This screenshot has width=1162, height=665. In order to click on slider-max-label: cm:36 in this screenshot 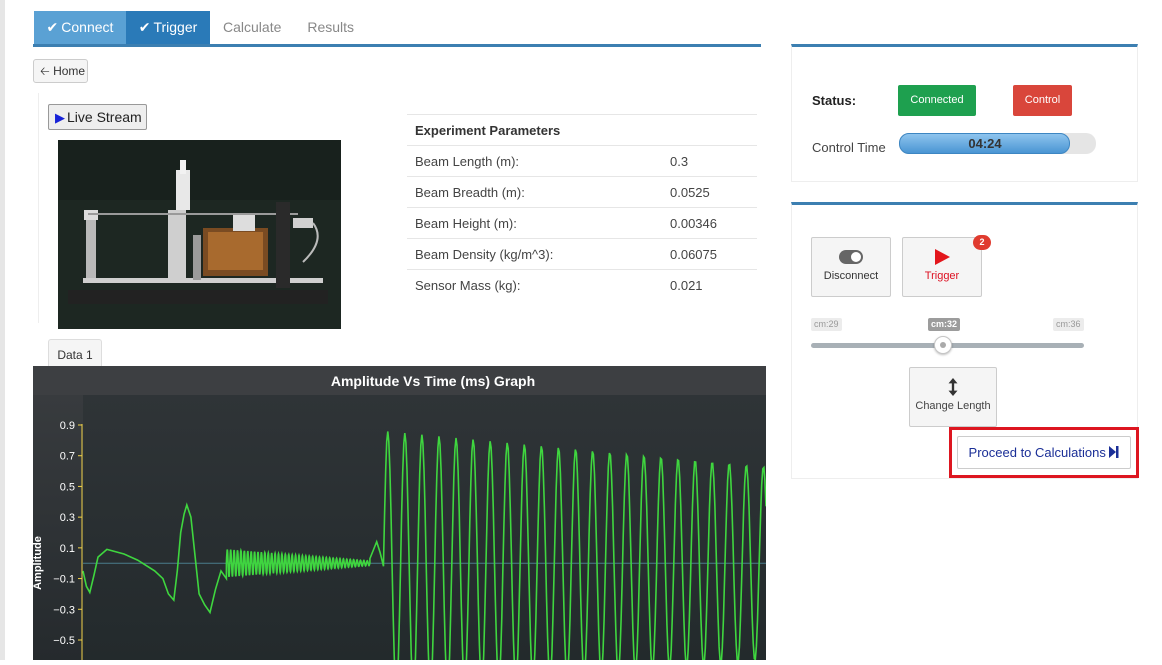, I will do `click(1068, 324)`.